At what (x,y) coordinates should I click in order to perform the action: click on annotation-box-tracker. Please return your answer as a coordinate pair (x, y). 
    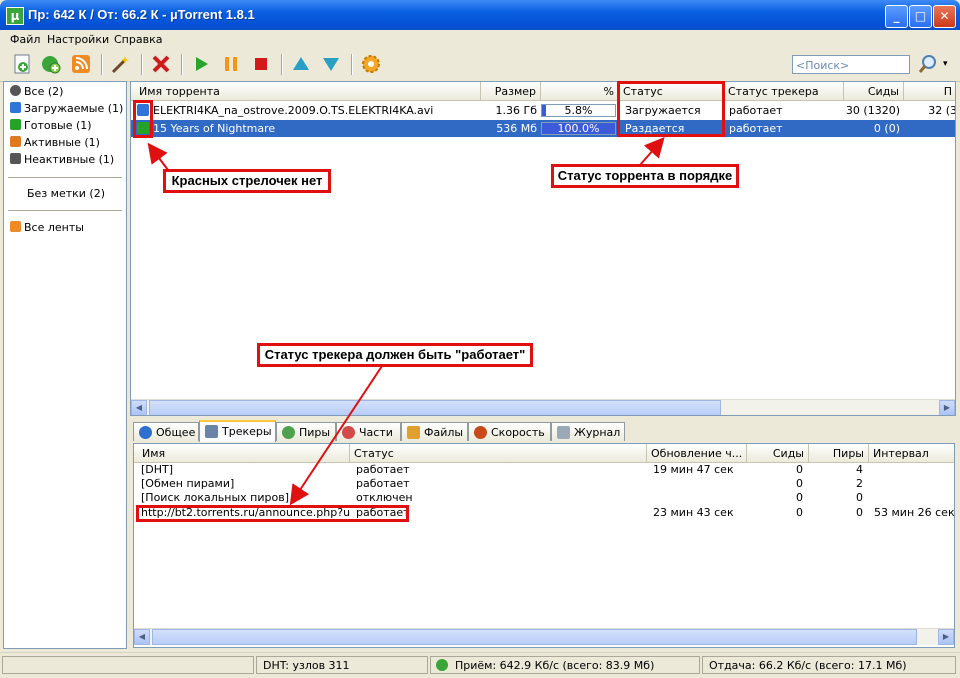
    Looking at the image, I should click on (272, 513).